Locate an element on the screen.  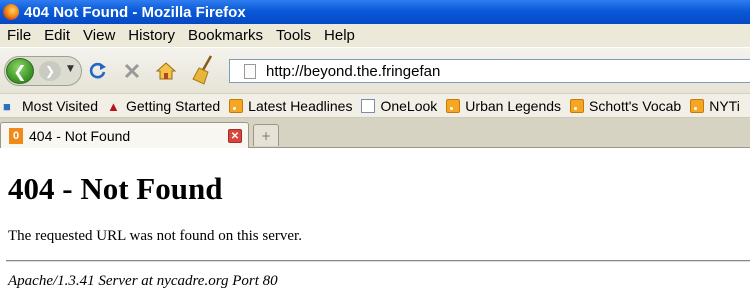
forward-button: ❯ is located at coordinates (50, 71).